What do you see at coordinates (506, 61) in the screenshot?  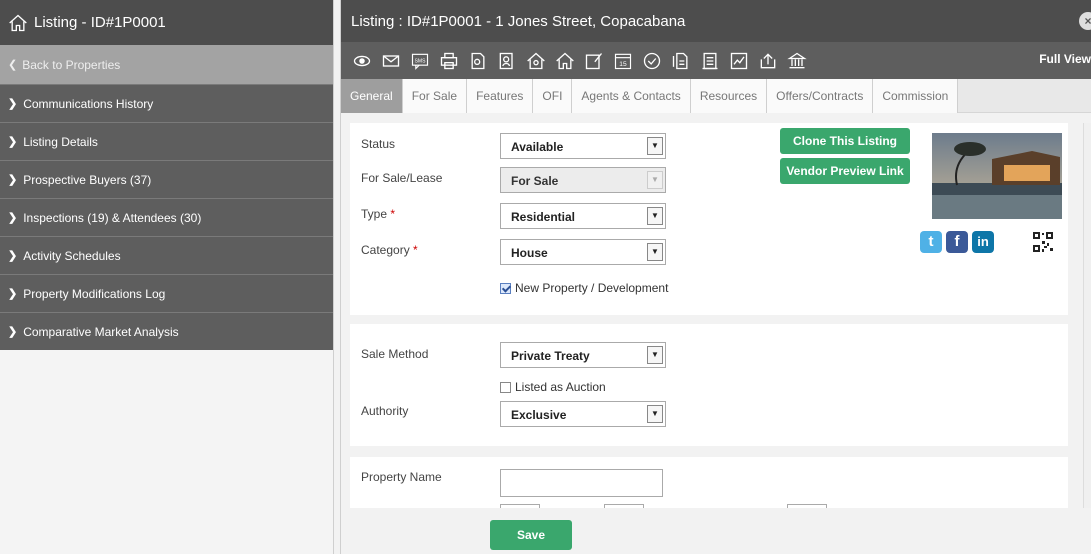 I see `contacts-icon` at bounding box center [506, 61].